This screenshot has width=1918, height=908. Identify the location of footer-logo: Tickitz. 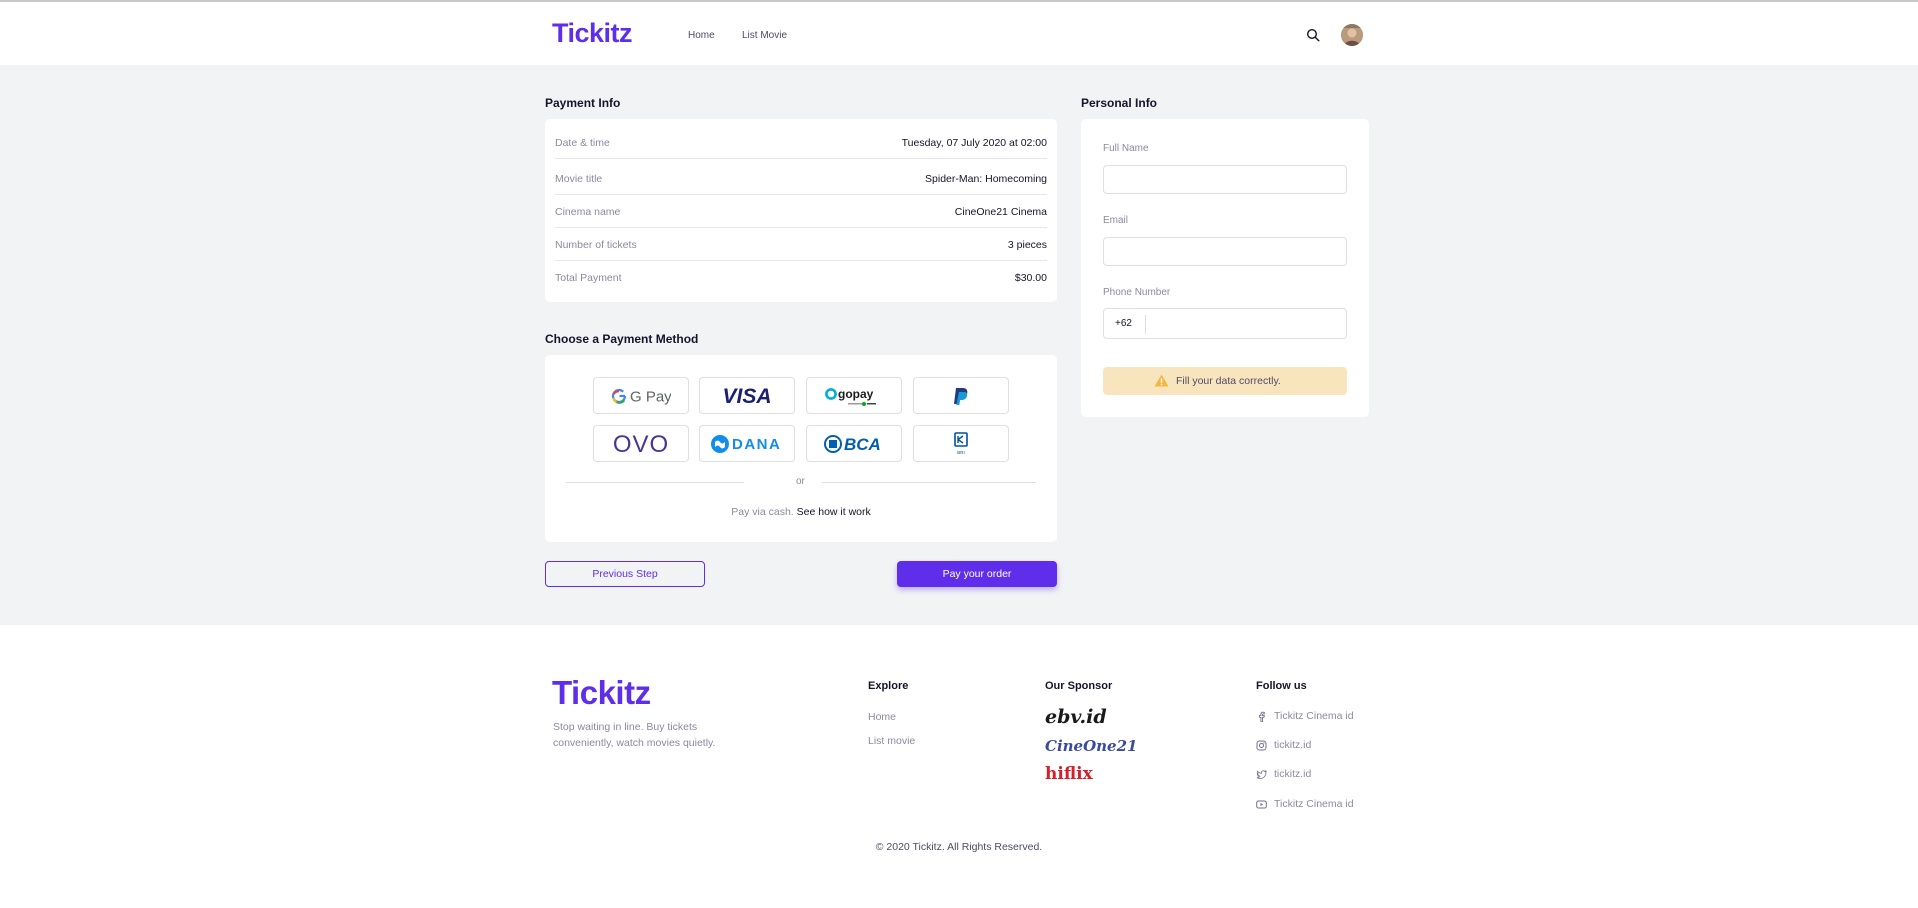
(601, 693).